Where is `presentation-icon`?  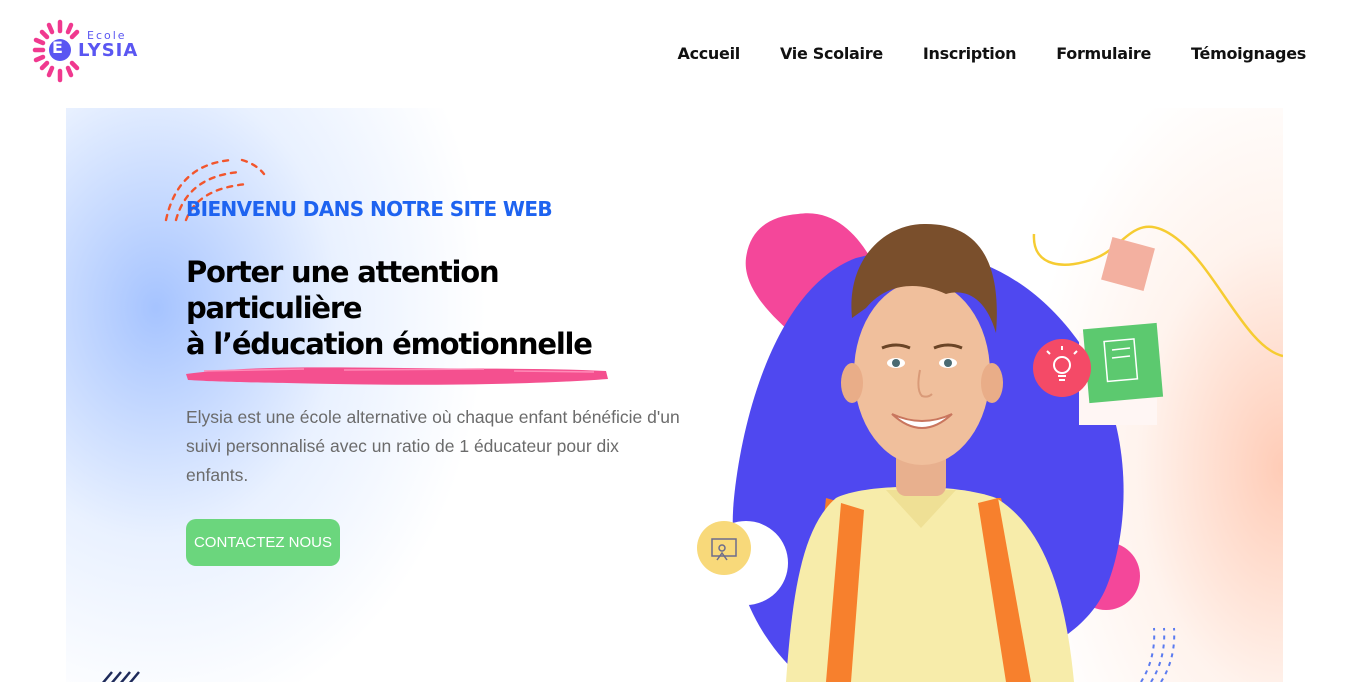
presentation-icon is located at coordinates (724, 548).